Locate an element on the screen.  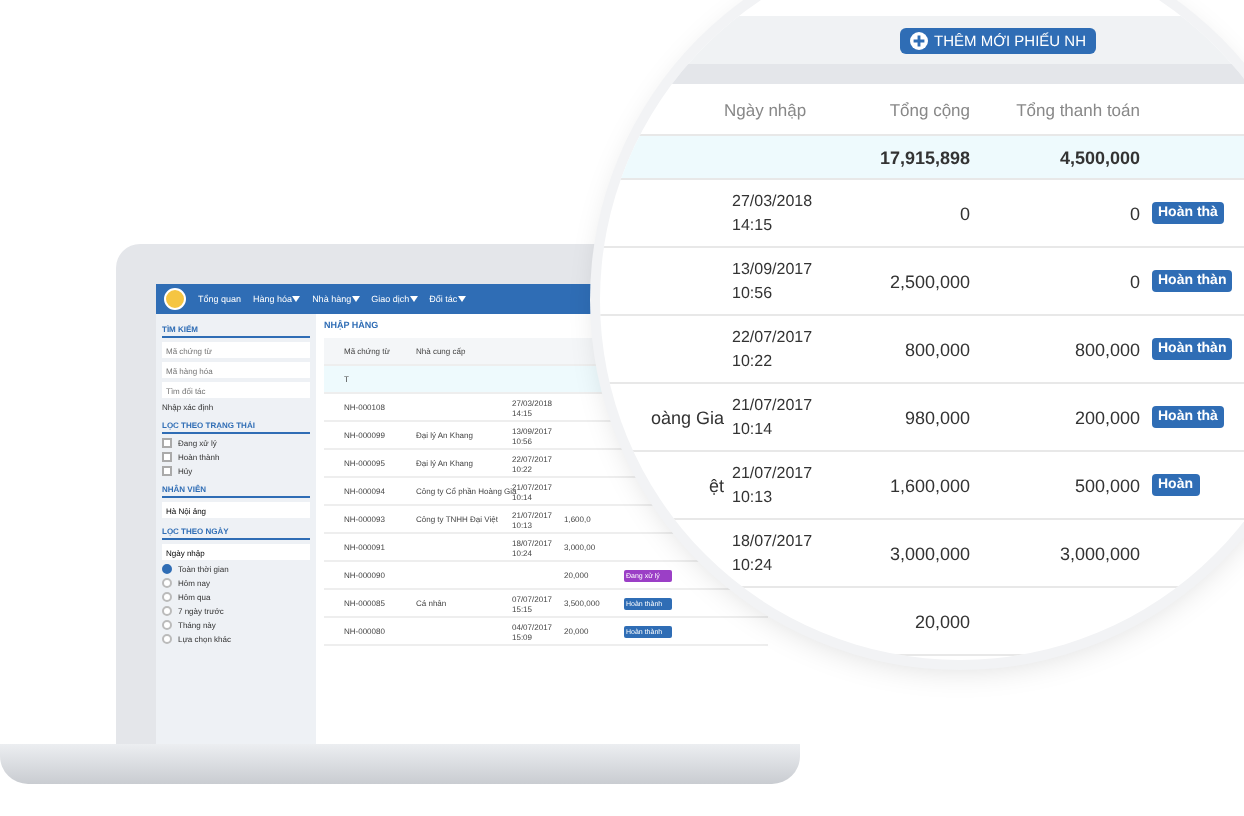
table-cell: 20,000 is located at coordinates (942, 621).